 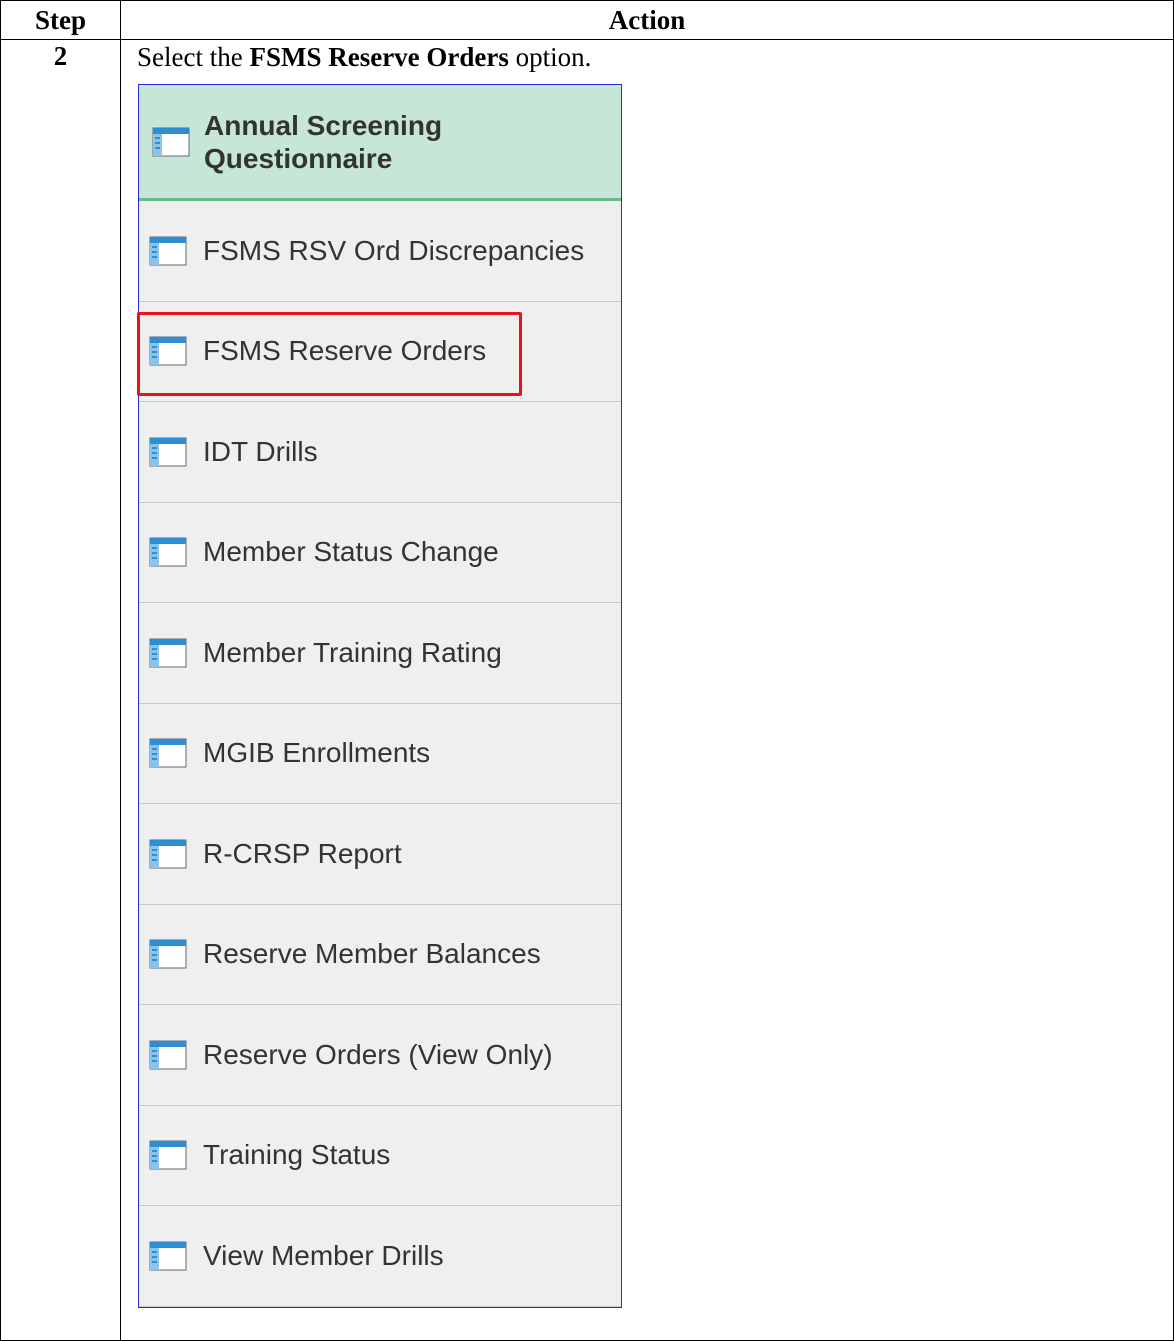 I want to click on menu-item-member-training-rating: Member Training Rating, so click(x=380, y=653).